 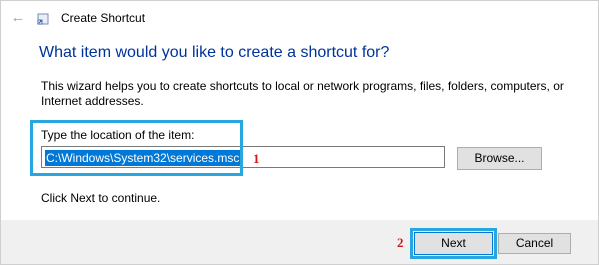 I want to click on back-arrow-icon: ←, so click(x=18, y=18).